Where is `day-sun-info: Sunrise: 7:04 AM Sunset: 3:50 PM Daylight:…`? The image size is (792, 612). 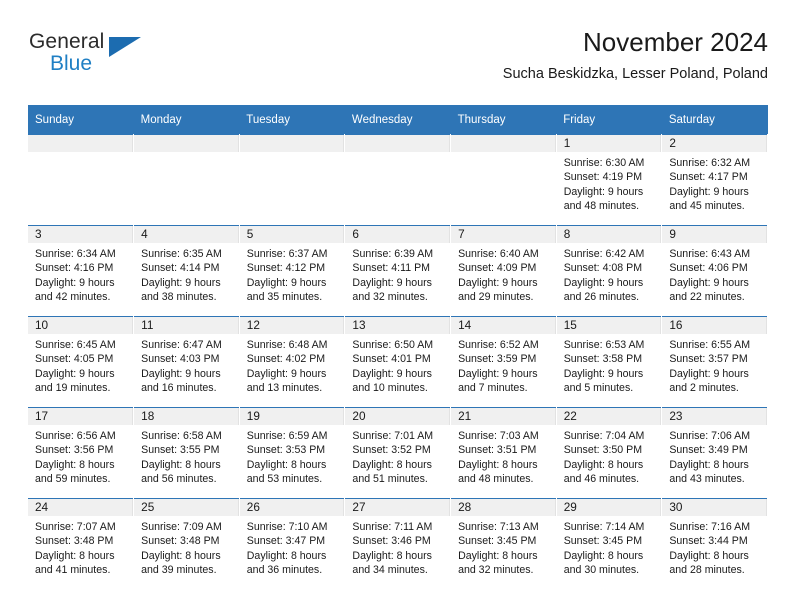 day-sun-info: Sunrise: 7:04 AM Sunset: 3:50 PM Daylight:… is located at coordinates (609, 456).